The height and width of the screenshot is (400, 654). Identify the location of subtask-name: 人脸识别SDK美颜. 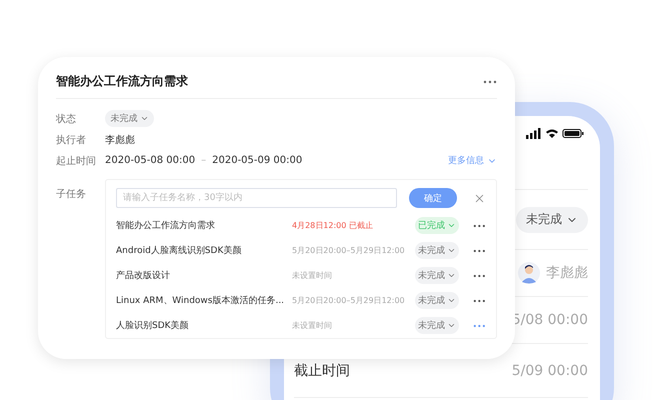
(153, 326).